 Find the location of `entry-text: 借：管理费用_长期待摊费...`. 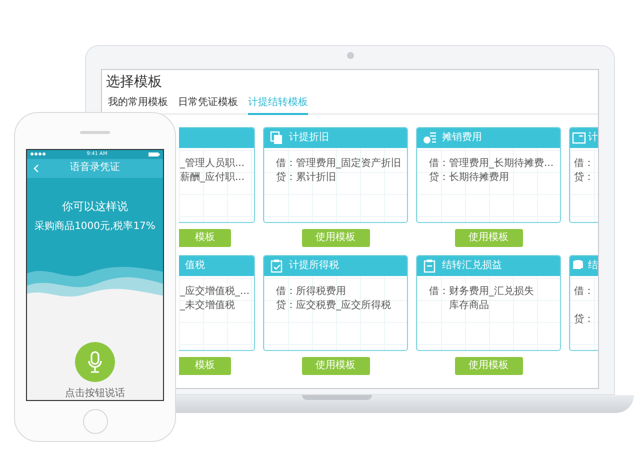

entry-text: 借：管理费用_长期待摊费... is located at coordinates (491, 164).